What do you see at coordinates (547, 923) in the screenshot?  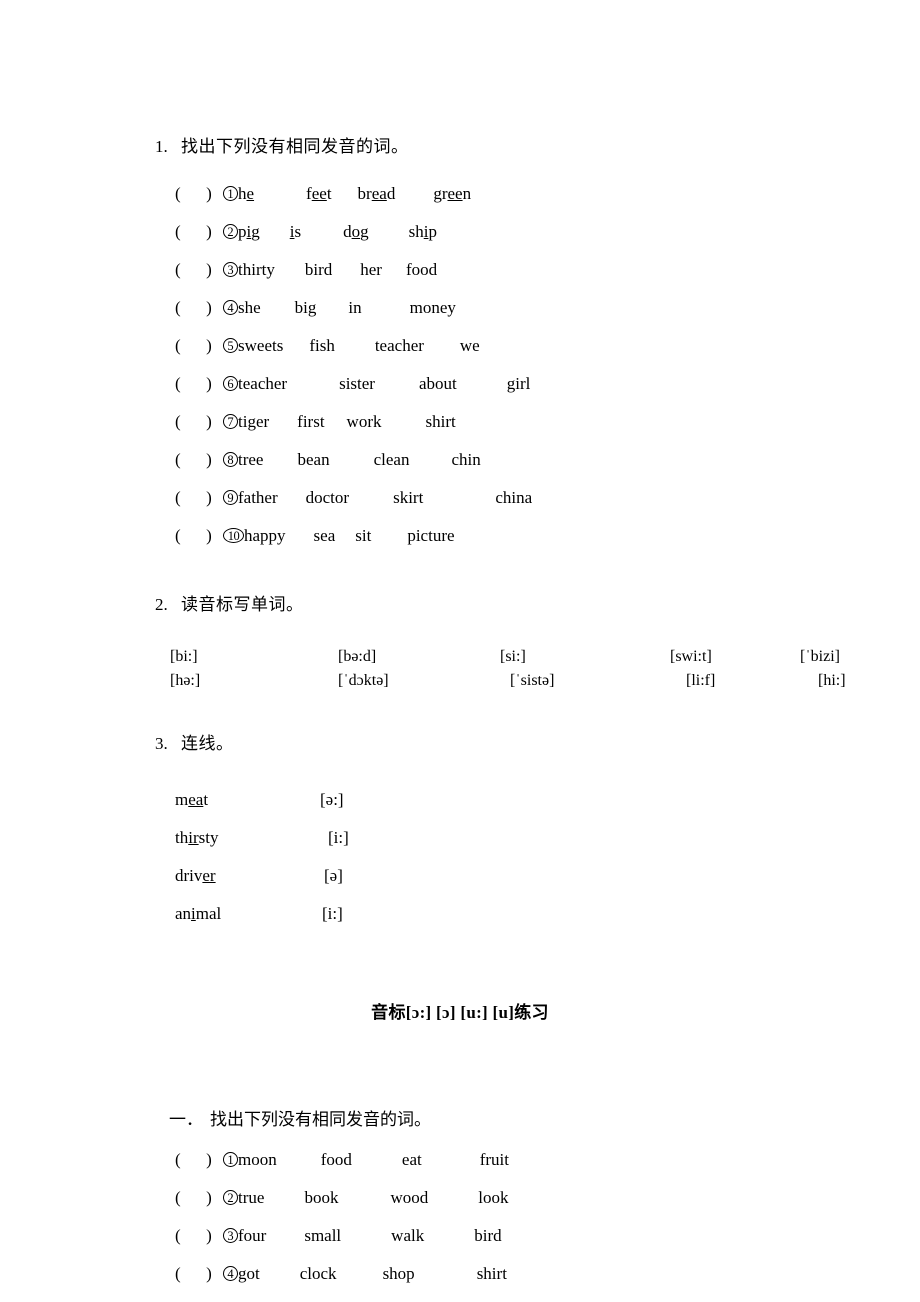 I see `matching-row: animal [i:]` at bounding box center [547, 923].